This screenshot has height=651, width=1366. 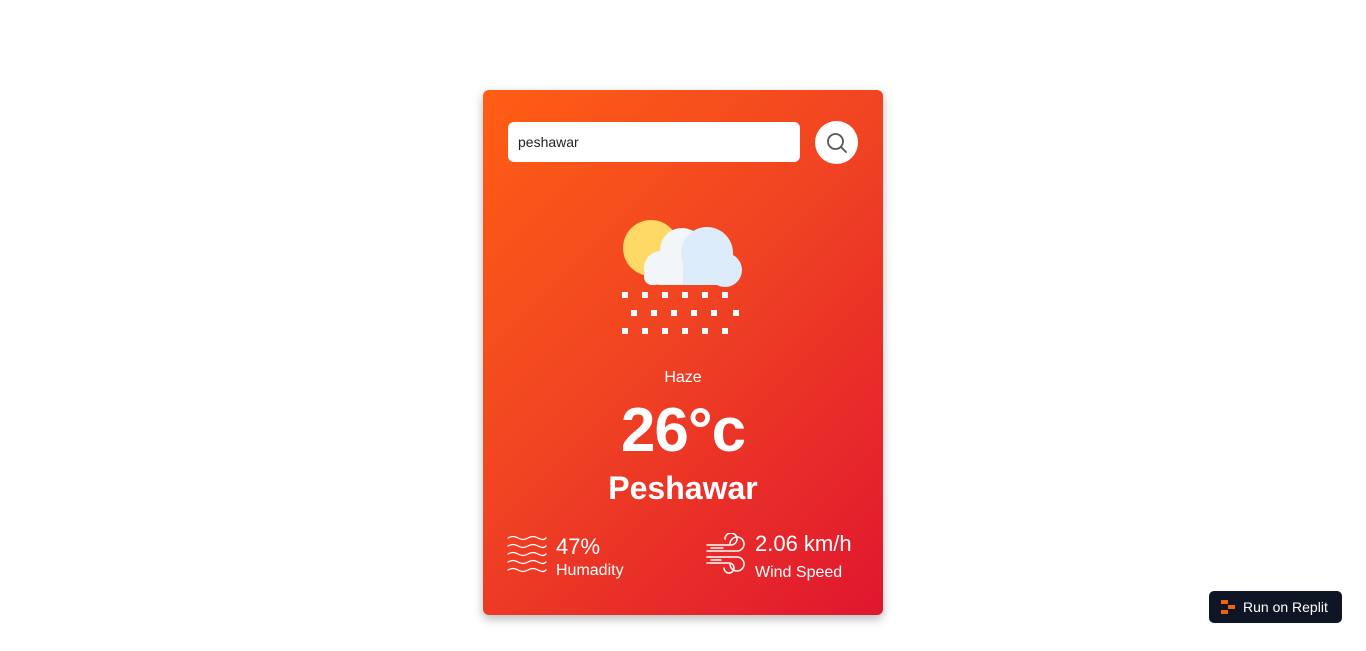 I want to click on run-on-replit-button: Run on Replit, so click(x=1275, y=607).